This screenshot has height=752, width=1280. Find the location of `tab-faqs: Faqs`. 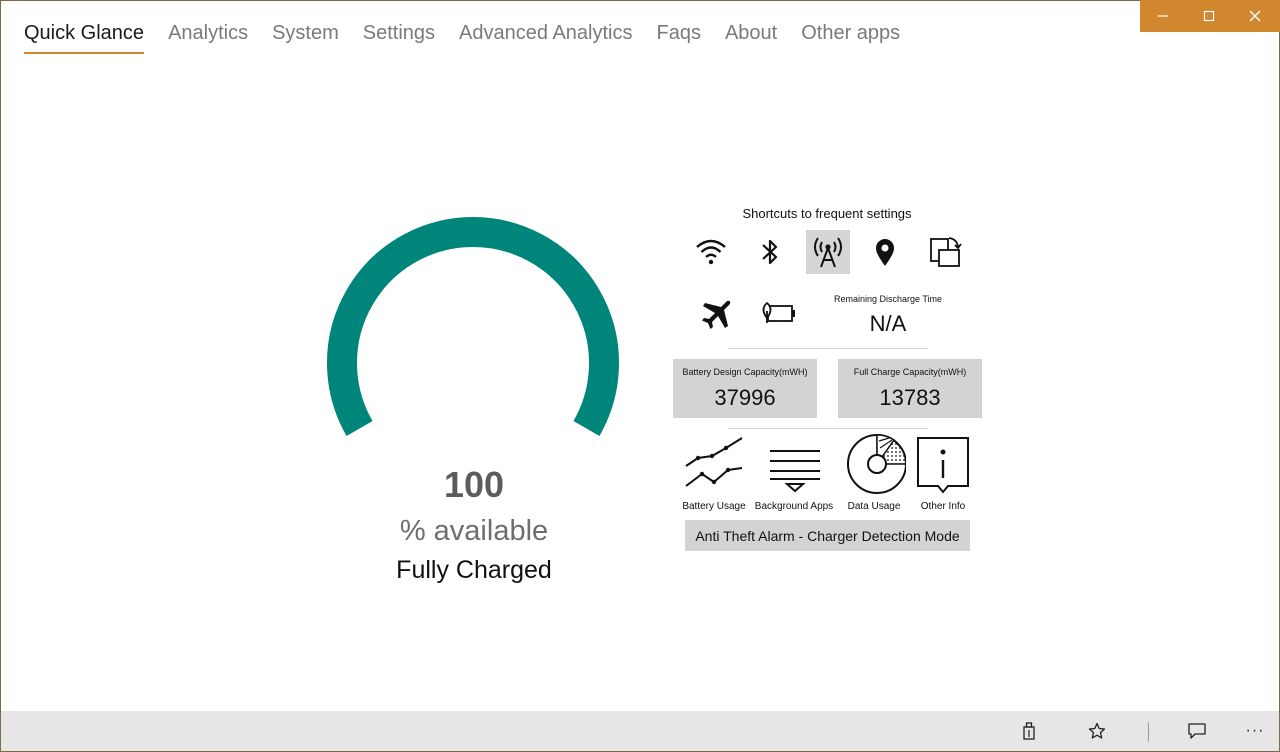

tab-faqs: Faqs is located at coordinates (678, 38).